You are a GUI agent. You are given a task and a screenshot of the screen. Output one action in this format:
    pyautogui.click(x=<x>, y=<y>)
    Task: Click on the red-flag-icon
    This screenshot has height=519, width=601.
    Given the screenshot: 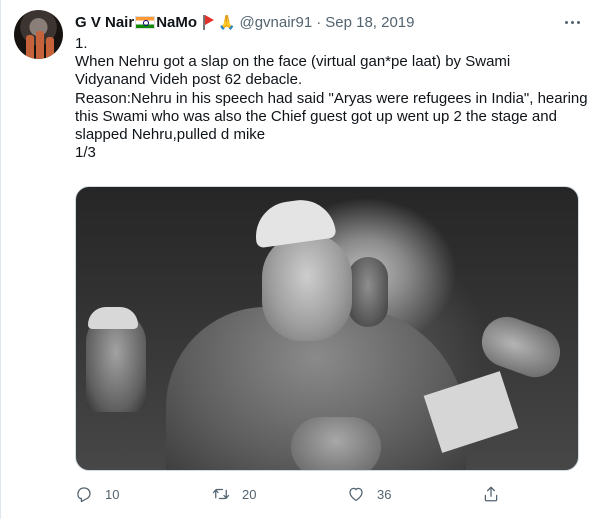 What is the action you would take?
    pyautogui.click(x=208, y=22)
    